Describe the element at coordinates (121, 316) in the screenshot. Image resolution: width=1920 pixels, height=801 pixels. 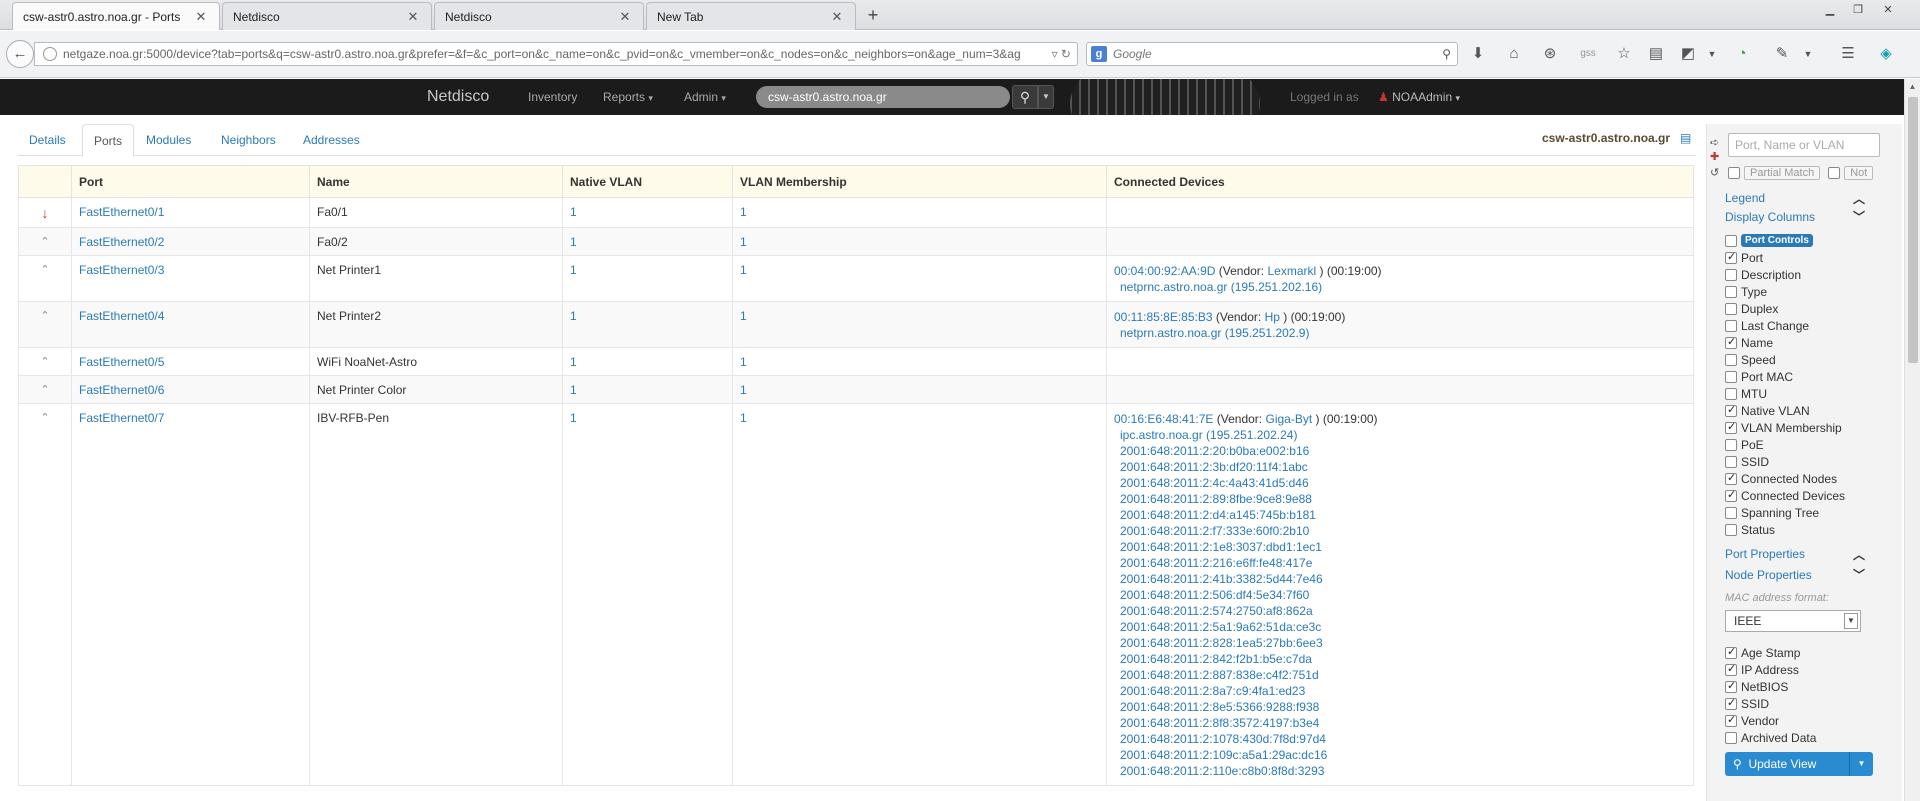
I see `port-link: FastEthernet0/4` at that location.